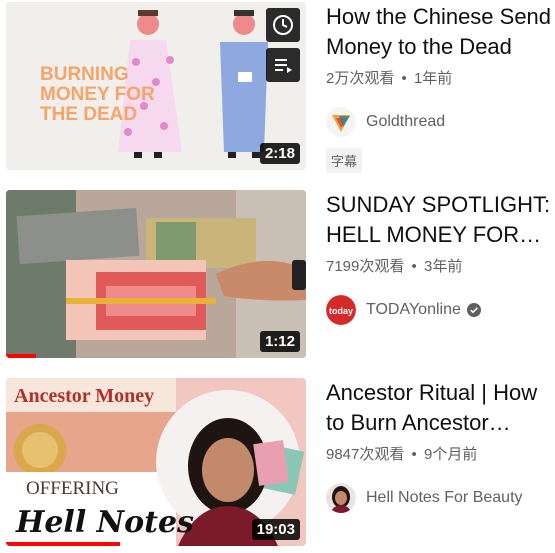 This screenshot has height=553, width=555. I want to click on upload-age: 3年前, so click(443, 266).